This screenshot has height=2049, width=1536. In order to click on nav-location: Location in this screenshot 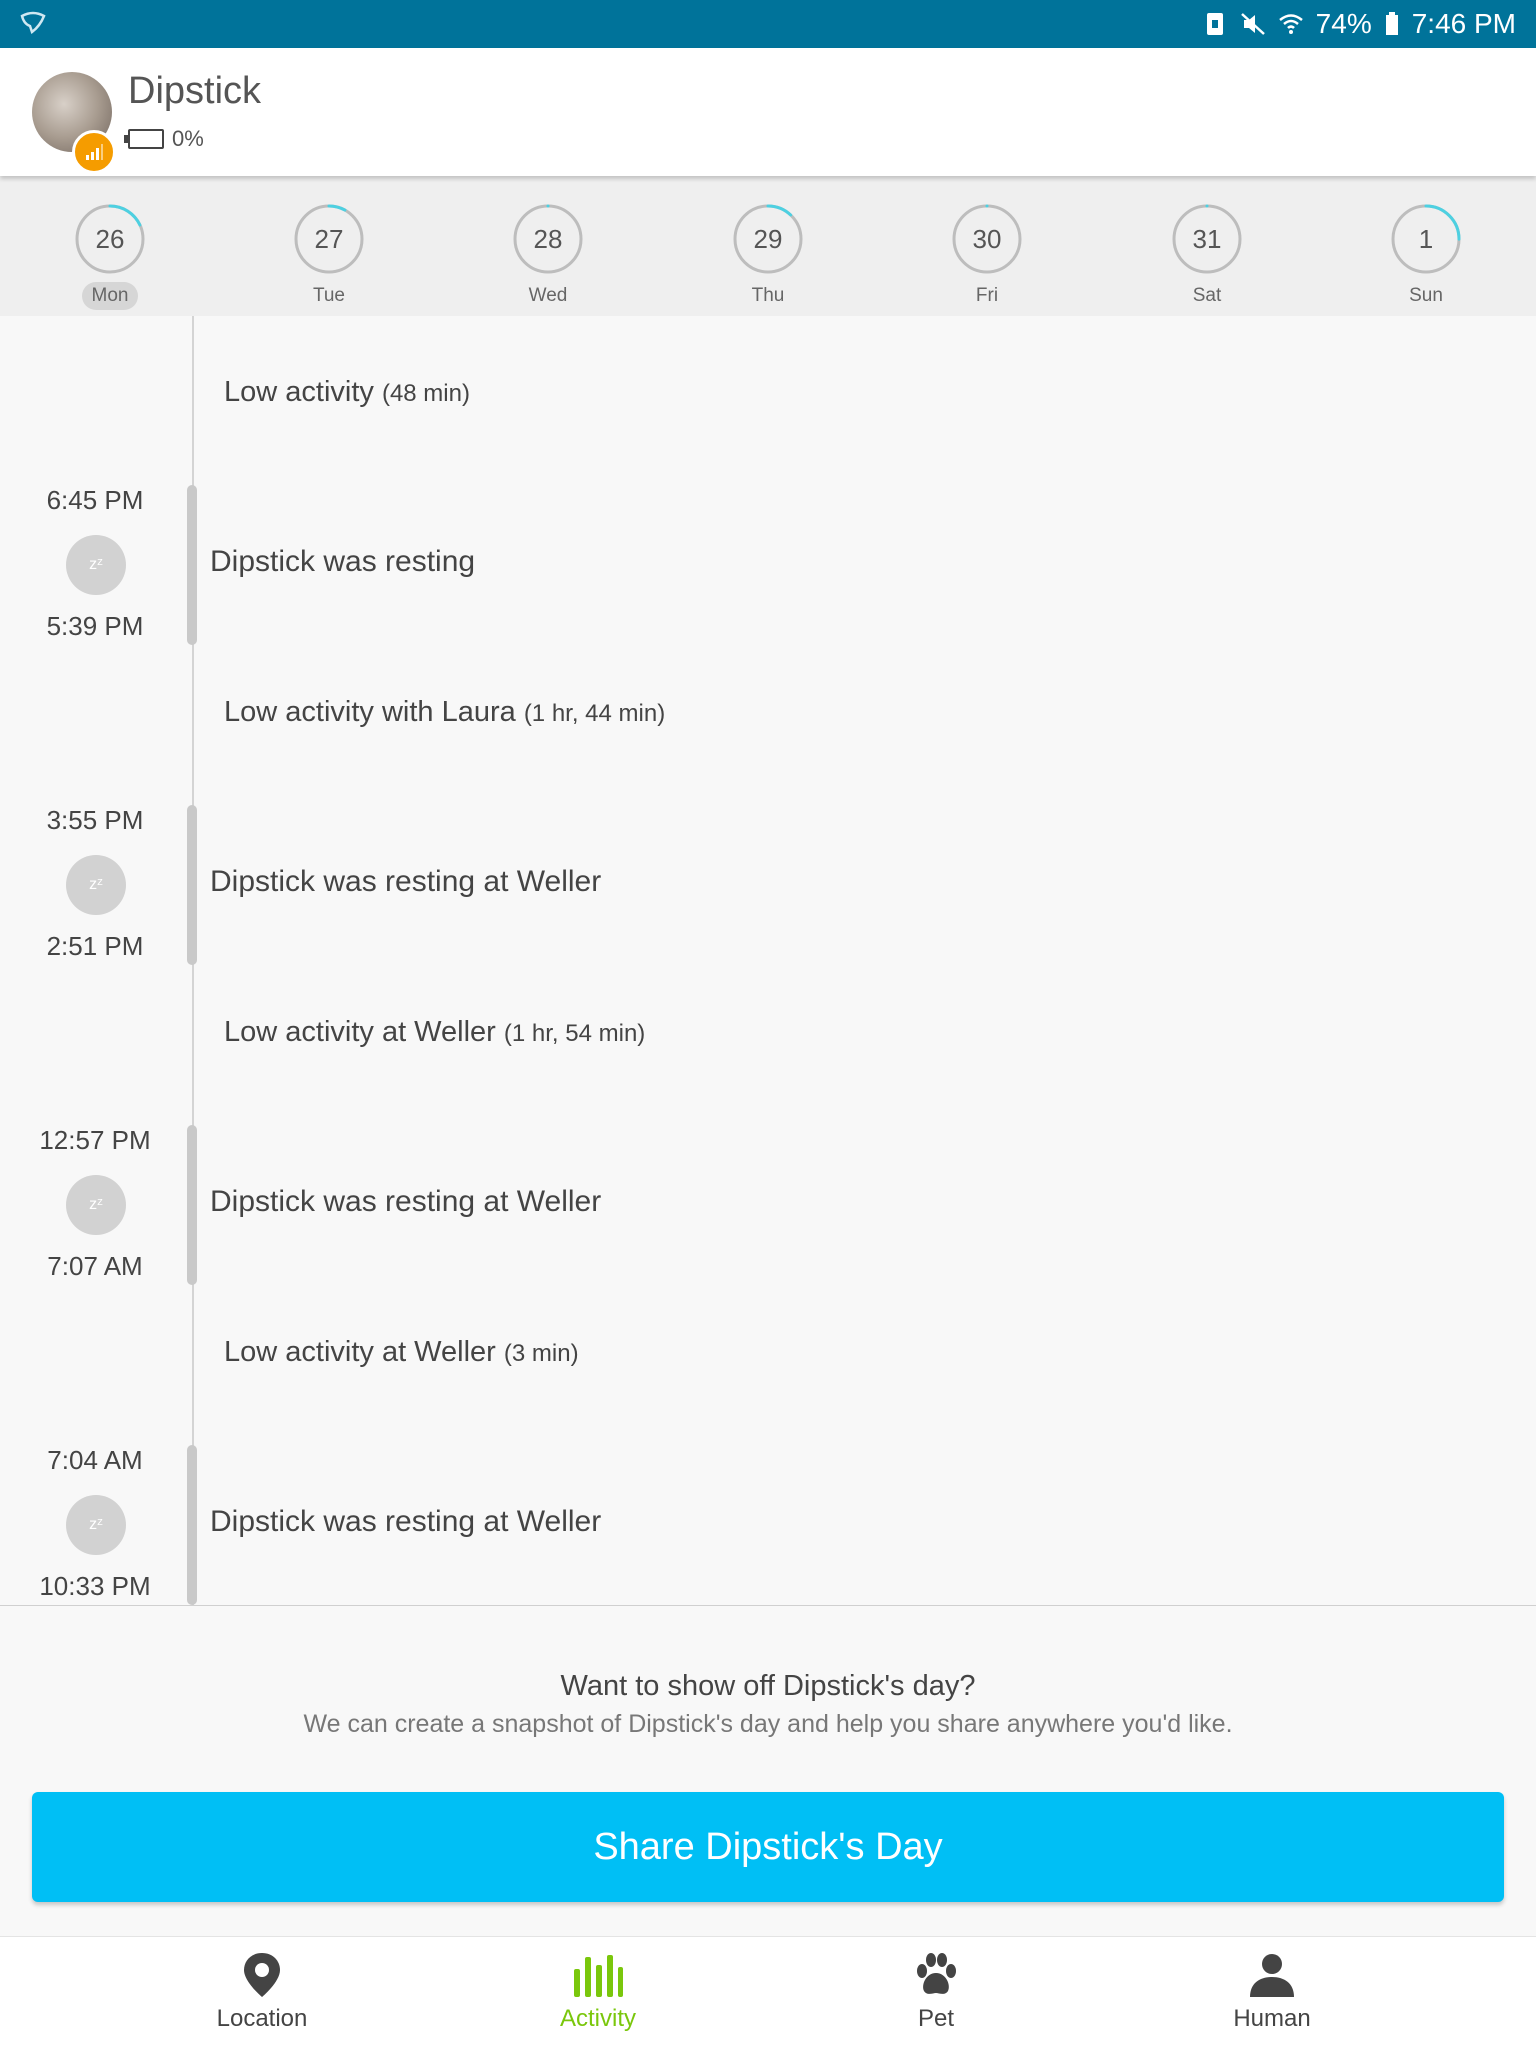, I will do `click(262, 1992)`.